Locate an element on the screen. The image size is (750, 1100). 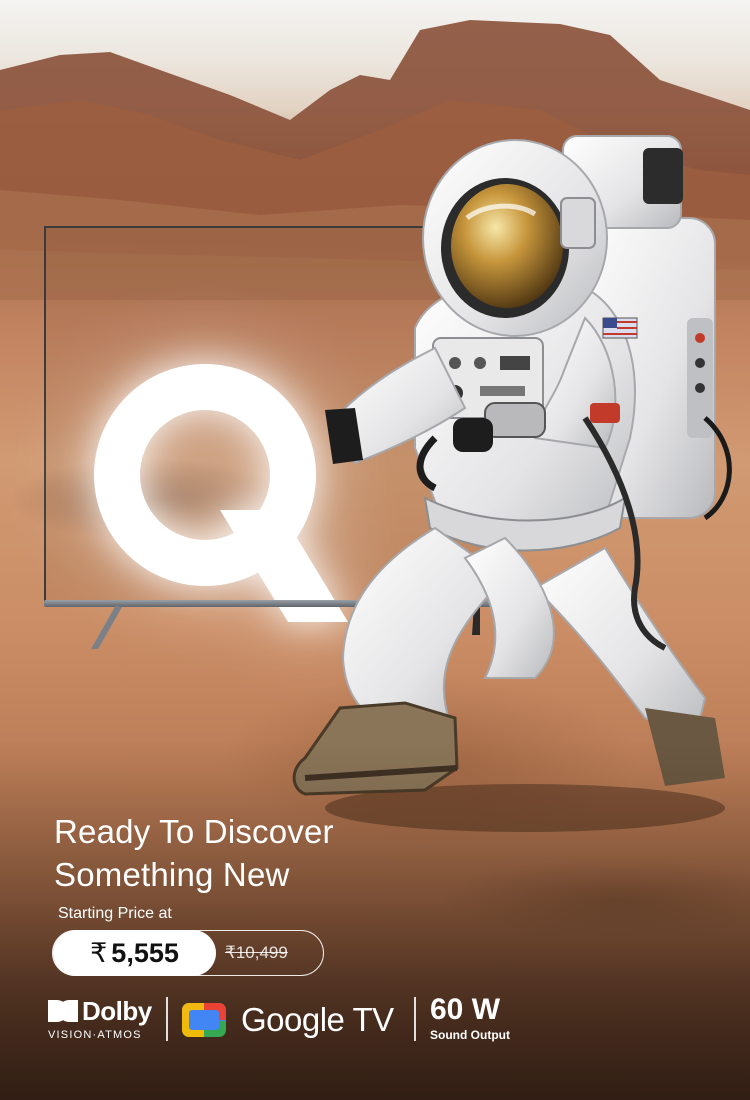
tv-stand-left is located at coordinates (106, 627).